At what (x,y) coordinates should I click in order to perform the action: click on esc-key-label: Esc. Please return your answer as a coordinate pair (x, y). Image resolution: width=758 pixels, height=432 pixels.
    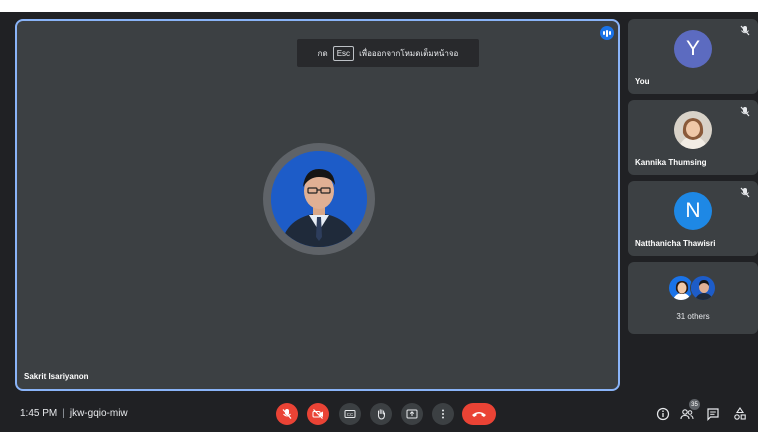
    Looking at the image, I should click on (343, 53).